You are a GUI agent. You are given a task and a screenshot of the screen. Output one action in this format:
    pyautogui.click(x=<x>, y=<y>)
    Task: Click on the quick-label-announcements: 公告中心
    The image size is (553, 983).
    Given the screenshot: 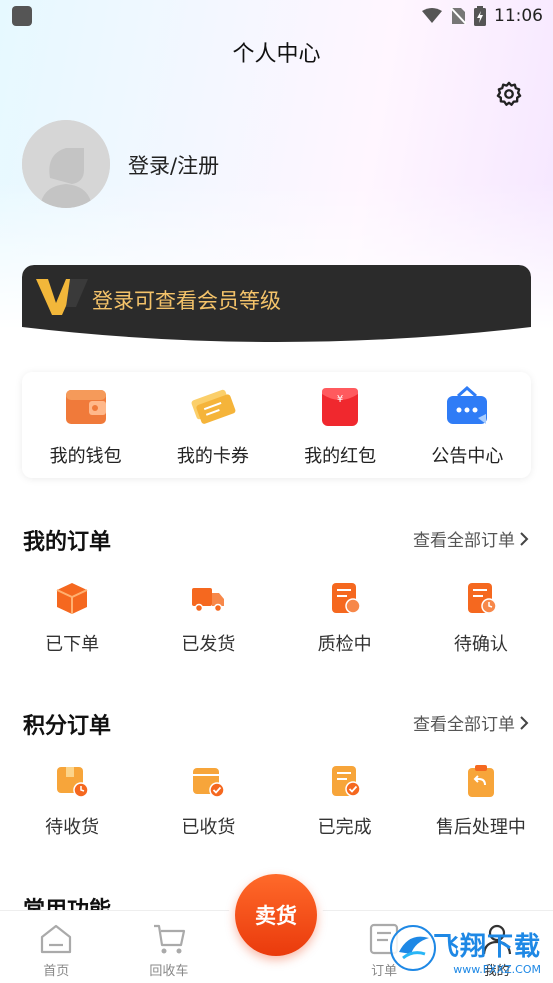 What is the action you would take?
    pyautogui.click(x=467, y=456)
    